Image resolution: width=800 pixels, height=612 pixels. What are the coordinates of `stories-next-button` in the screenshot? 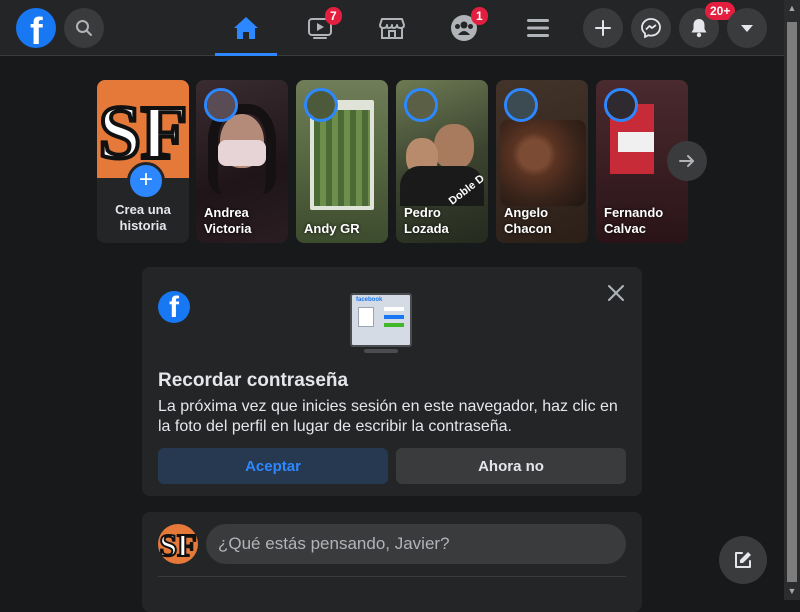 It's located at (687, 161).